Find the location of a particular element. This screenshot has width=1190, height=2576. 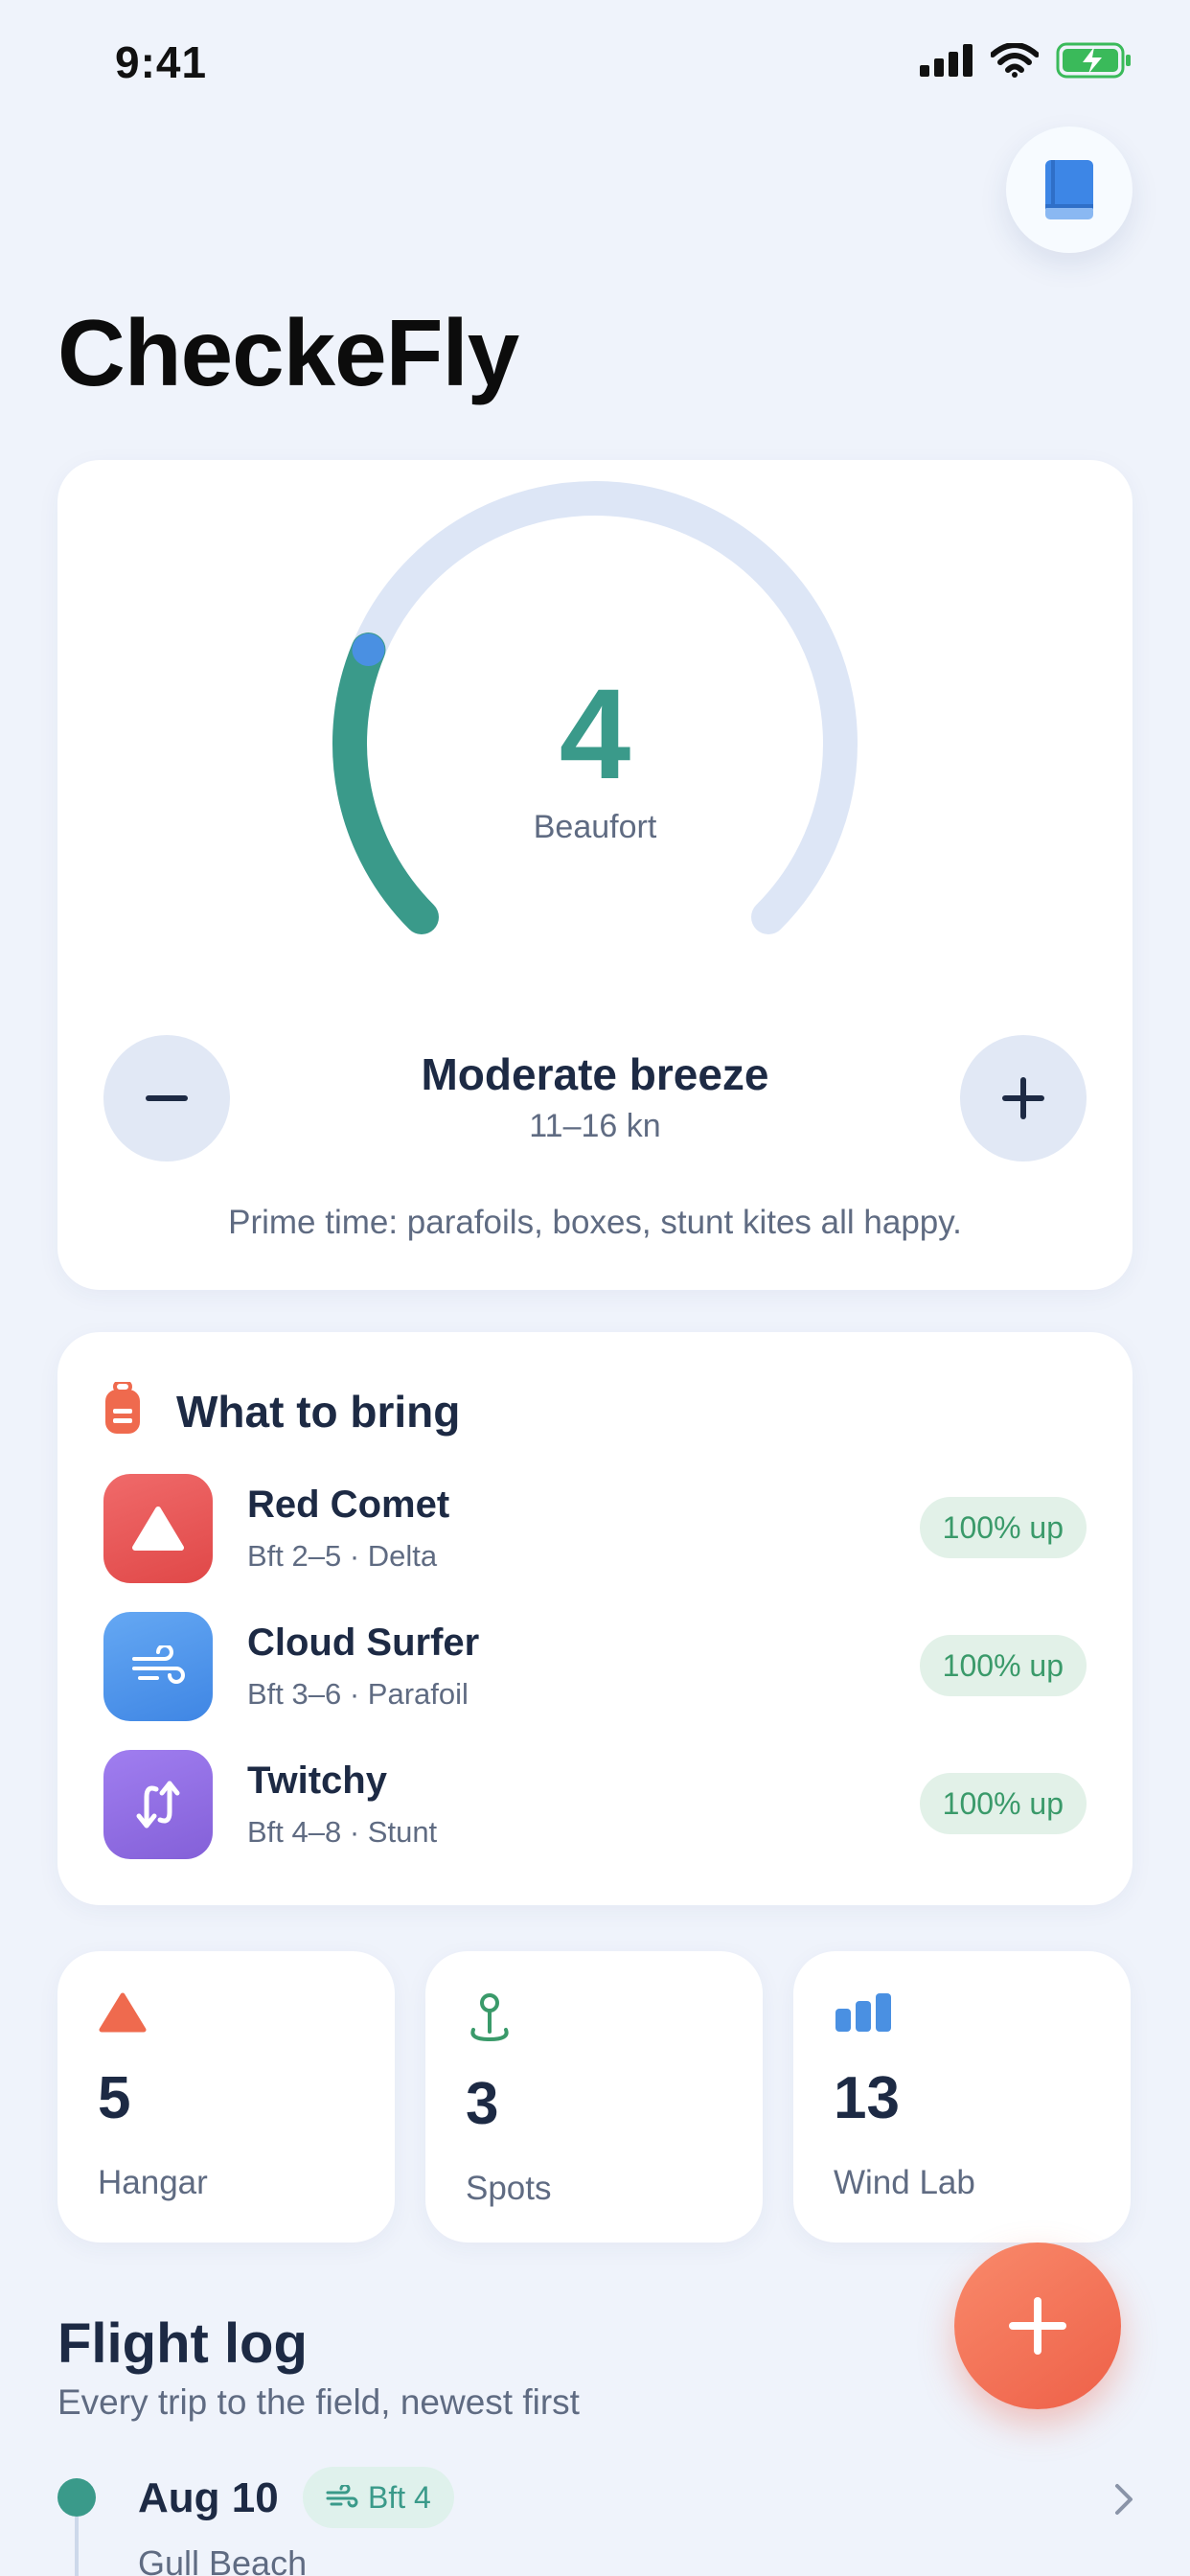

chevron-right-icon is located at coordinates (1124, 2499).